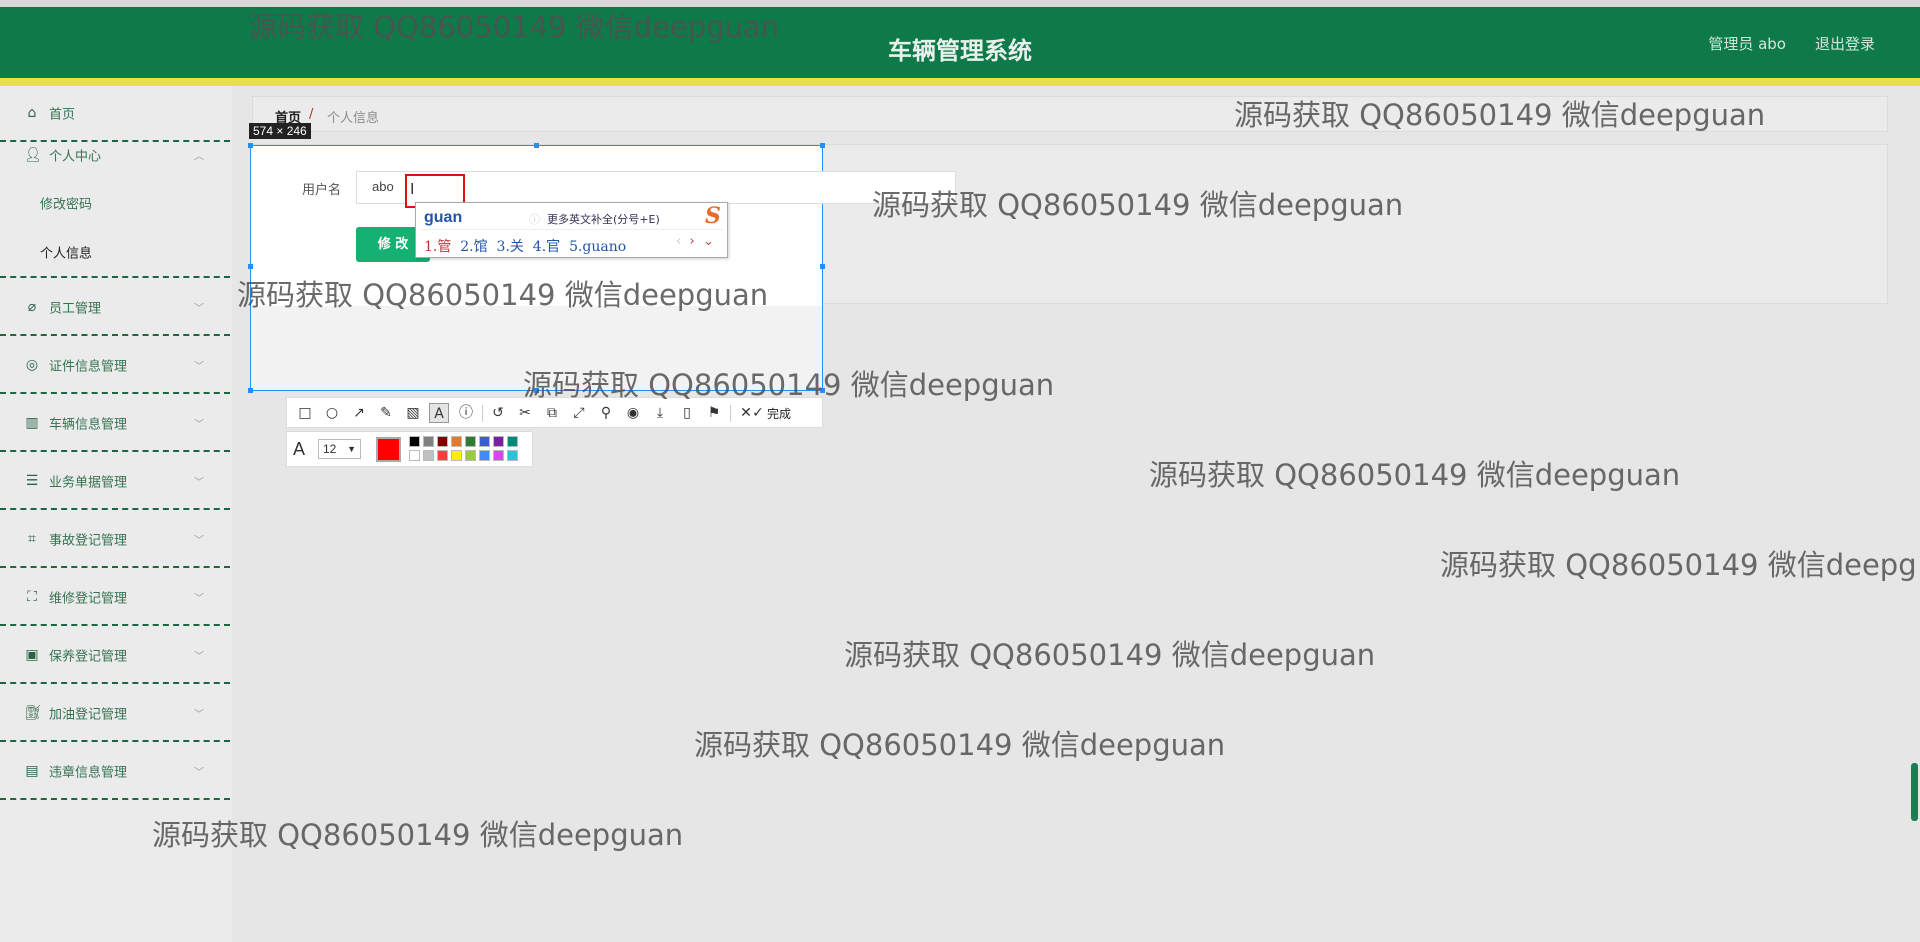 Image resolution: width=1920 pixels, height=942 pixels. What do you see at coordinates (546, 247) in the screenshot?
I see `ime-candidate: 4.官` at bounding box center [546, 247].